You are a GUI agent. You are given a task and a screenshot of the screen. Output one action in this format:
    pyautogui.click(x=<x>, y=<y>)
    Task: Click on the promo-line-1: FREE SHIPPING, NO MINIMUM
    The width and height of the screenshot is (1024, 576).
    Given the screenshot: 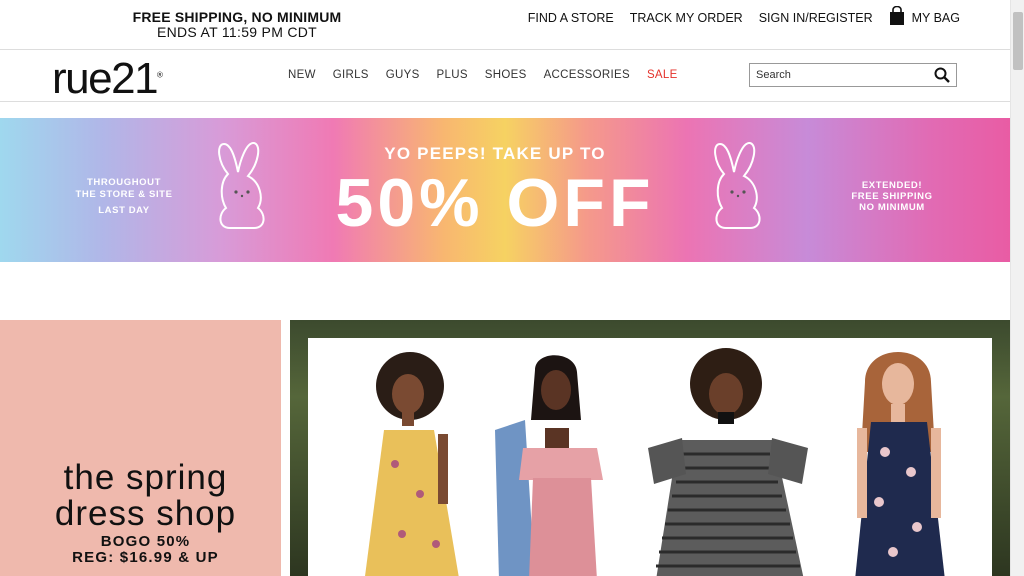 What is the action you would take?
    pyautogui.click(x=237, y=17)
    